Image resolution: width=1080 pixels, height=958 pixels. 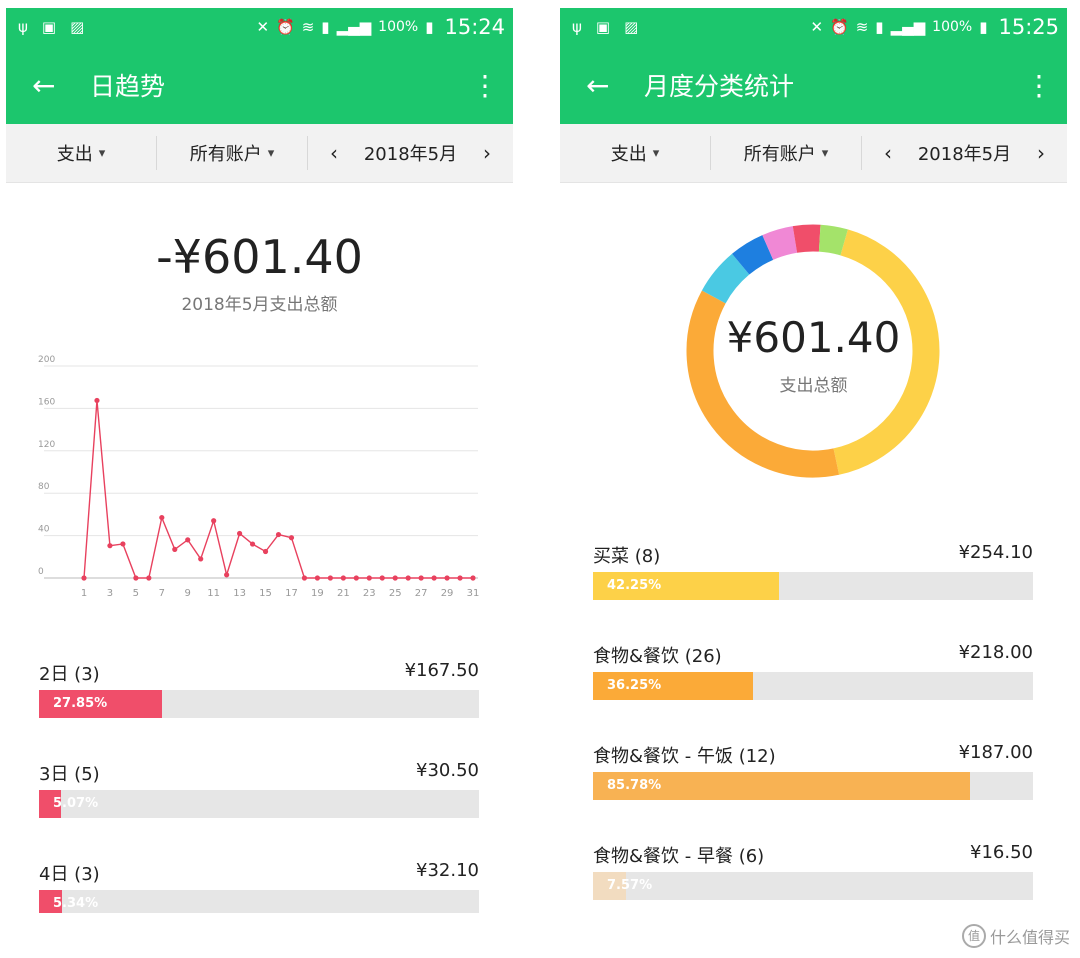 I want to click on list-item: 买菜 (8) ¥254.10 42.25%, so click(x=813, y=571).